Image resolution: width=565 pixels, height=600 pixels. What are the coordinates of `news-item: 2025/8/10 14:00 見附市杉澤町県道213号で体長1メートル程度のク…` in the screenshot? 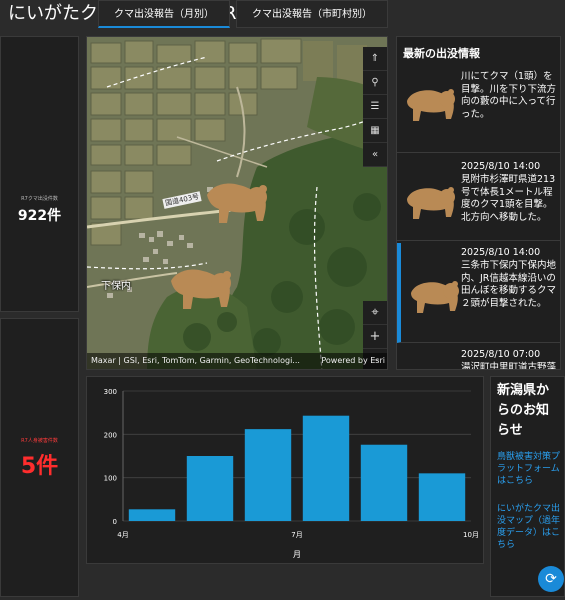 It's located at (478, 198).